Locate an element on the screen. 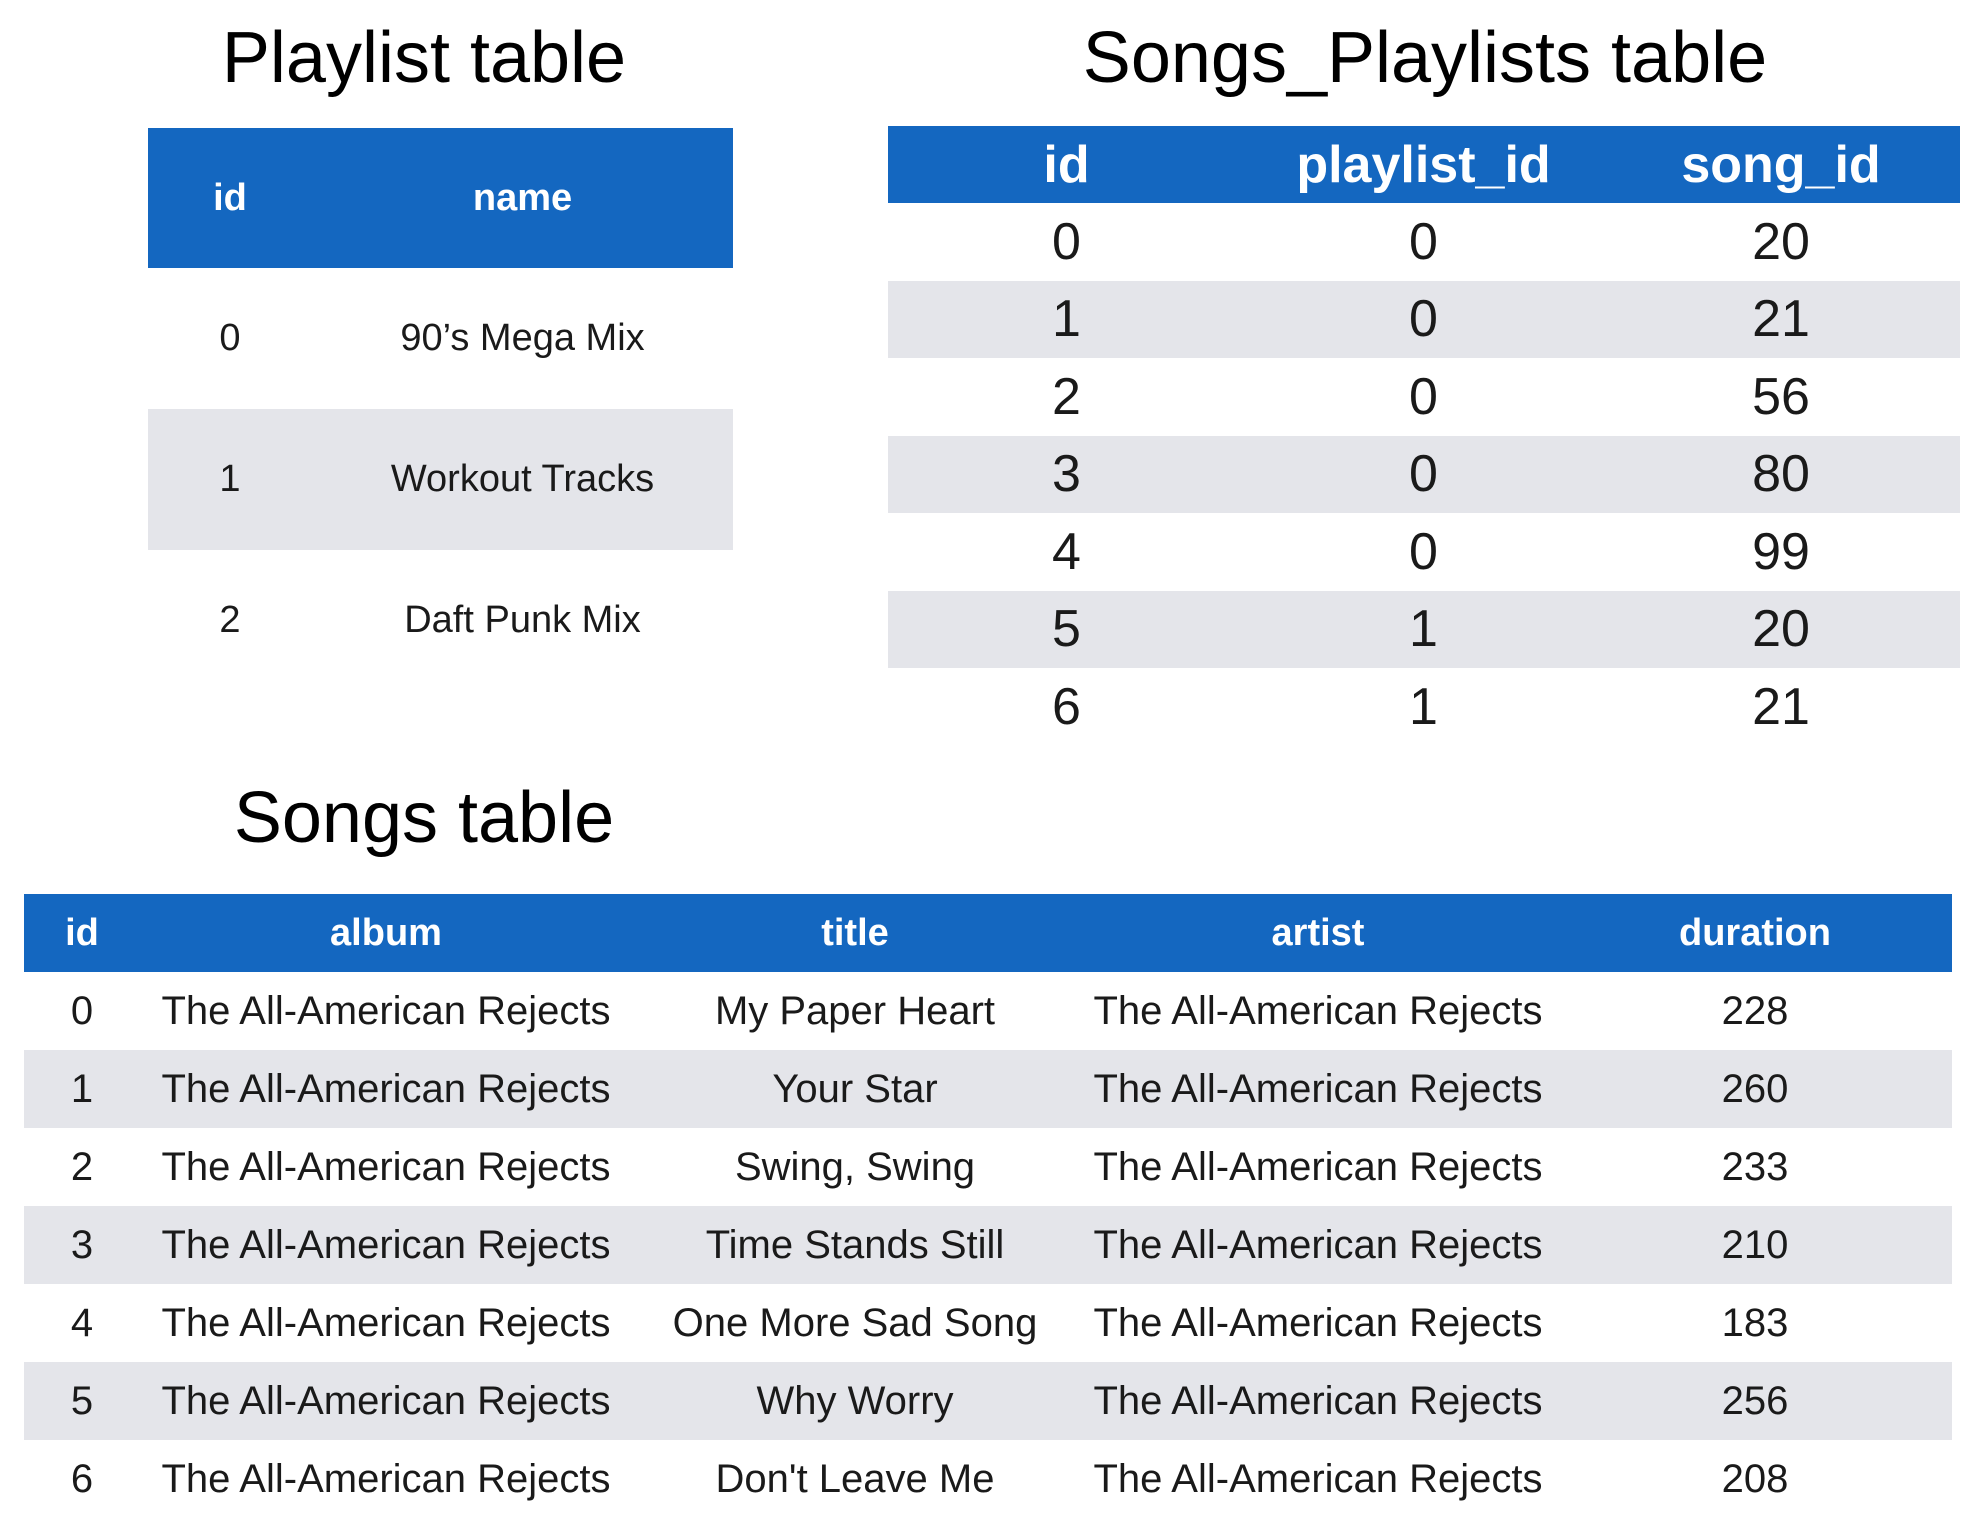 This screenshot has height=1518, width=1968. cell-name: 90’s Mega Mix is located at coordinates (522, 338).